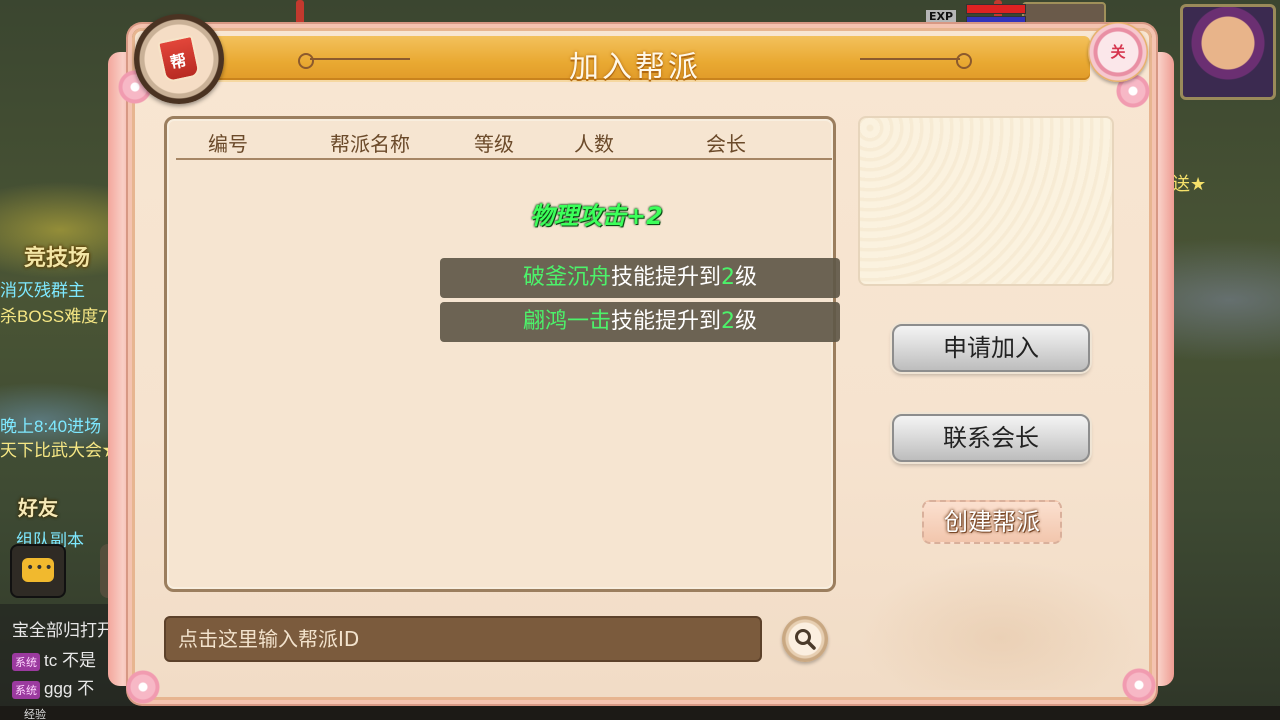 Image resolution: width=1280 pixels, height=720 pixels. I want to click on chat-line: 系统 tc 不是, so click(54, 658).